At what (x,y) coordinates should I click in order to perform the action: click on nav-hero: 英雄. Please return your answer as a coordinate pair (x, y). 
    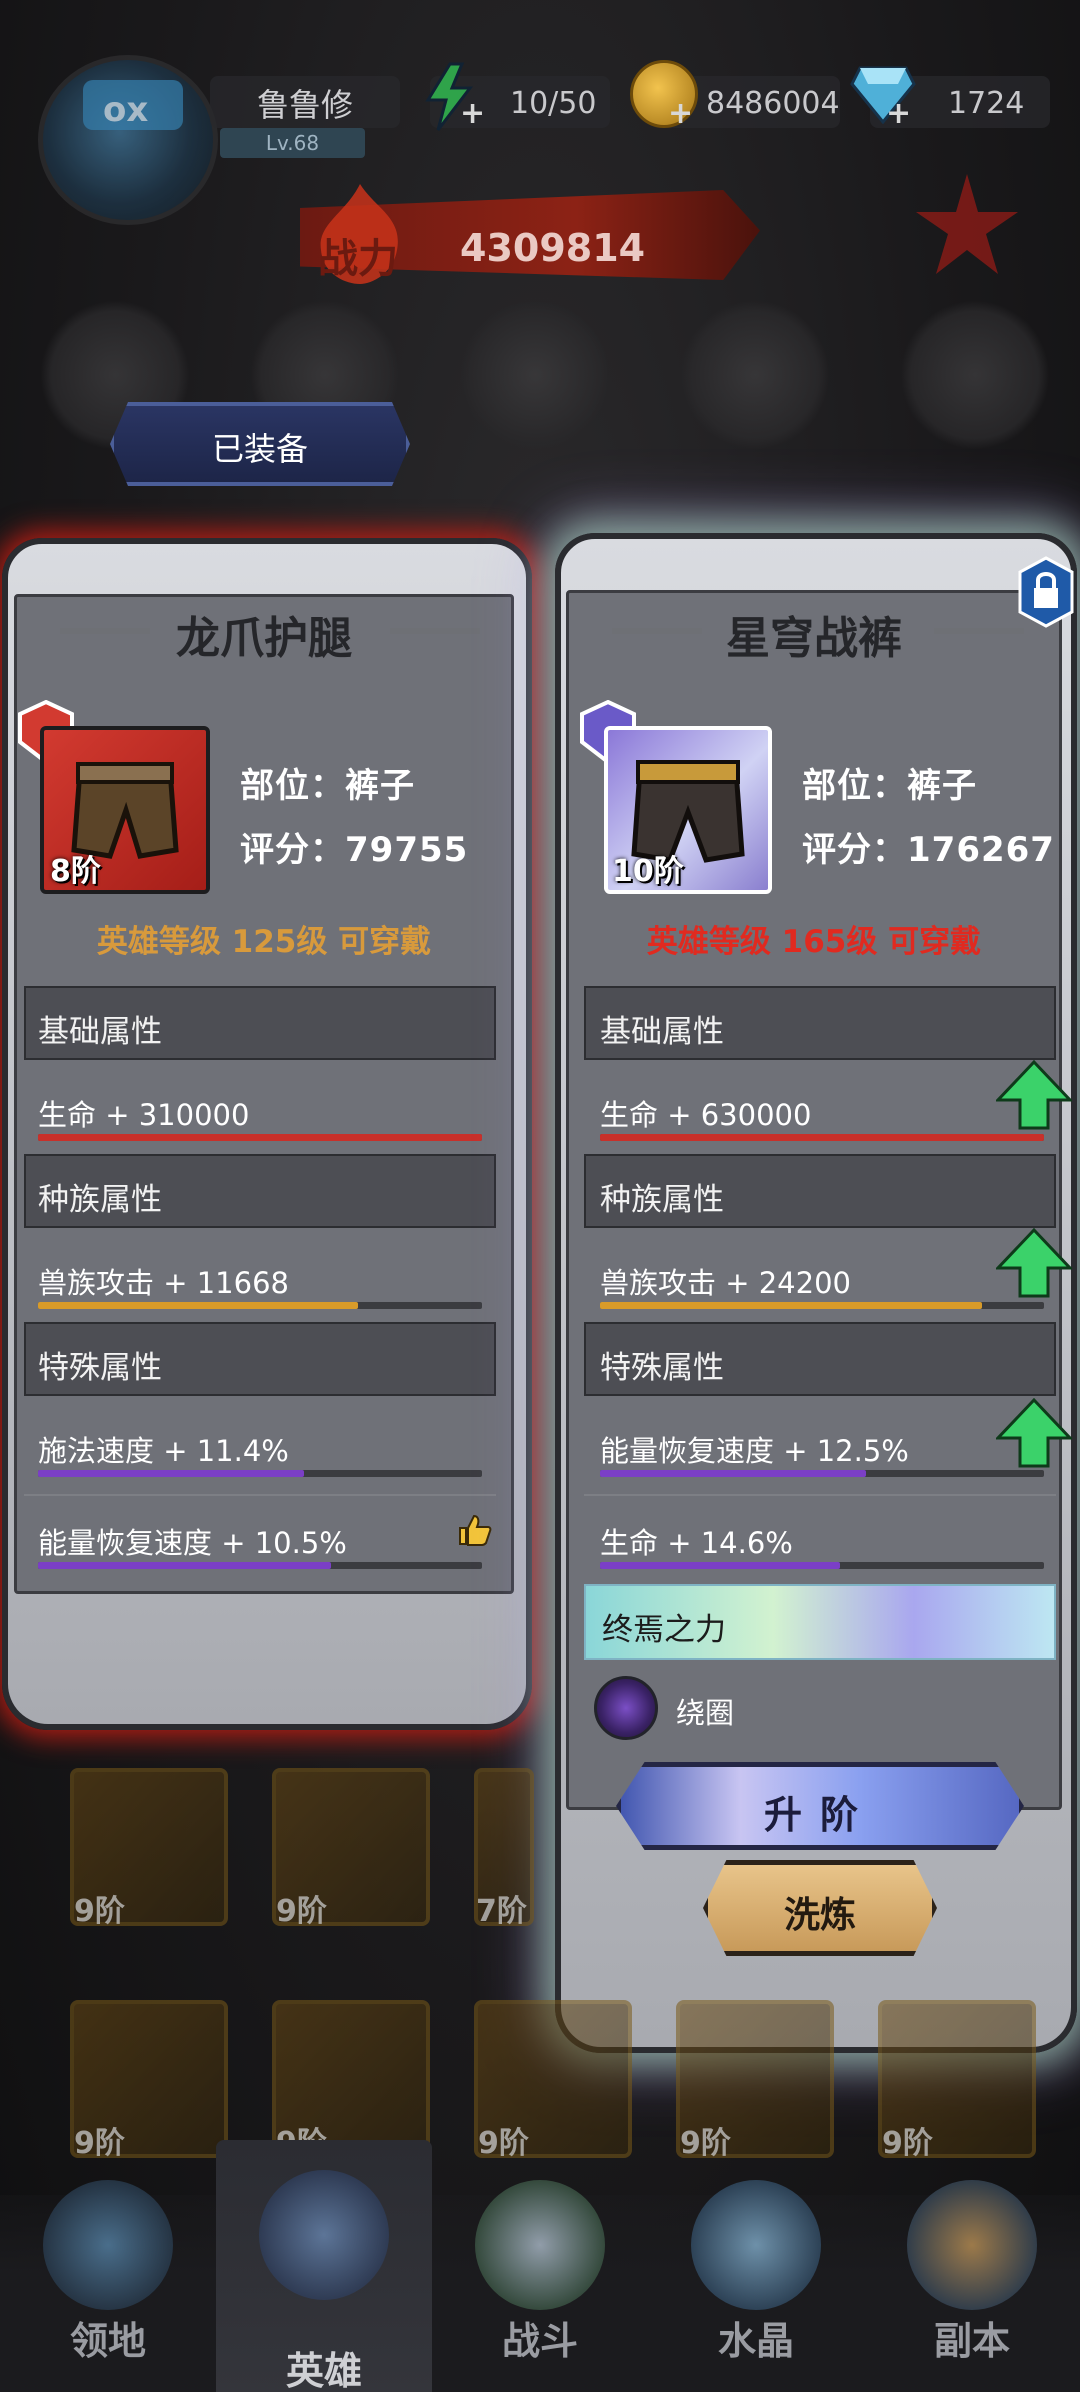
    Looking at the image, I should click on (324, 2266).